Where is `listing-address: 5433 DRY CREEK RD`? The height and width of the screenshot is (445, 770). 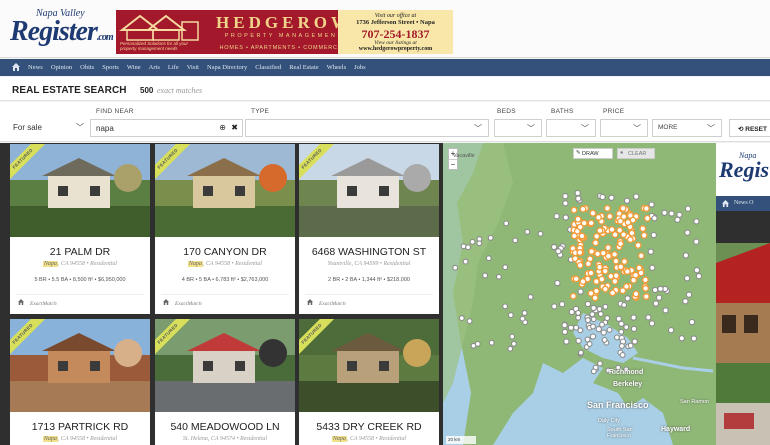 listing-address: 5433 DRY CREEK RD is located at coordinates (369, 427).